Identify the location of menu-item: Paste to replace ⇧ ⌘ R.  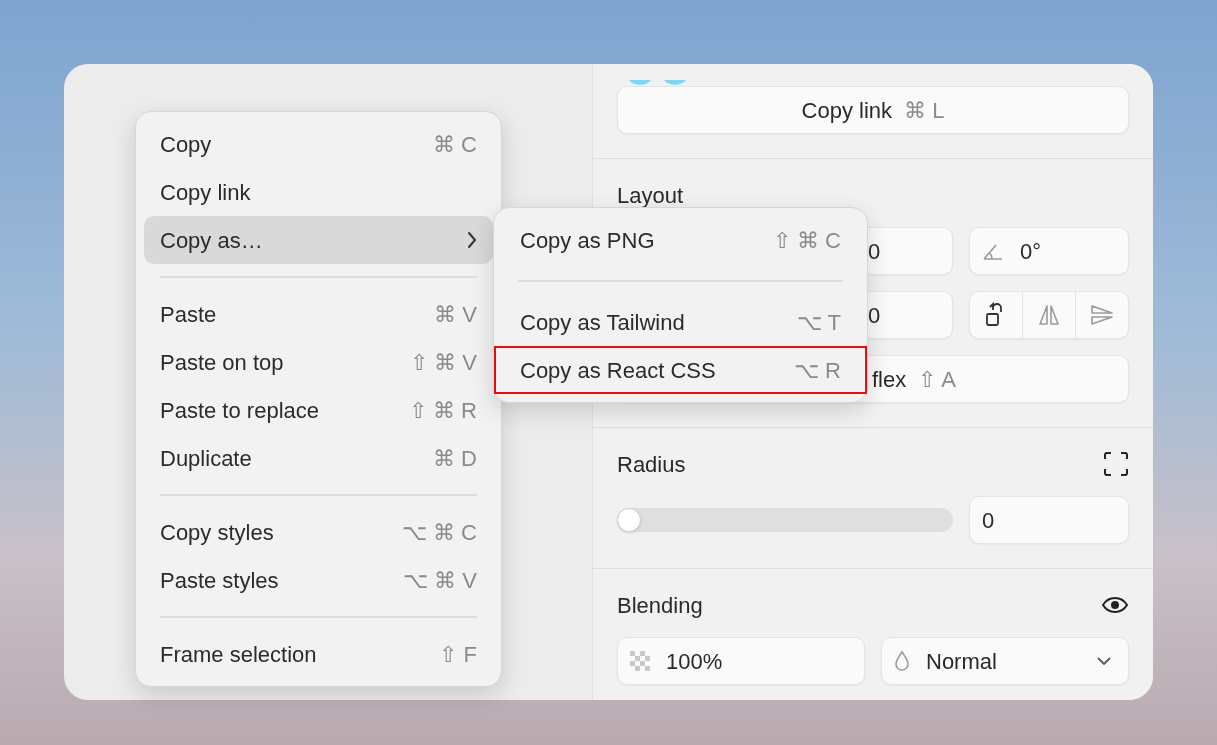
(318, 410).